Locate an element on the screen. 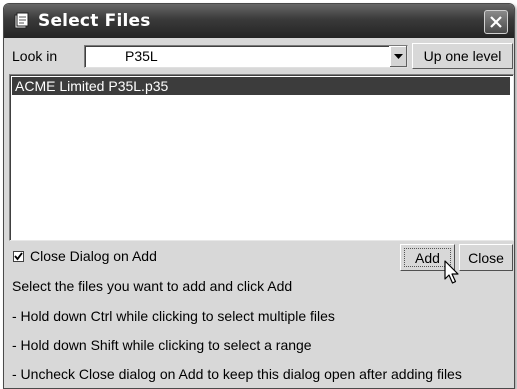 Image resolution: width=517 pixels, height=389 pixels. look-in-value: P35L is located at coordinates (141, 56).